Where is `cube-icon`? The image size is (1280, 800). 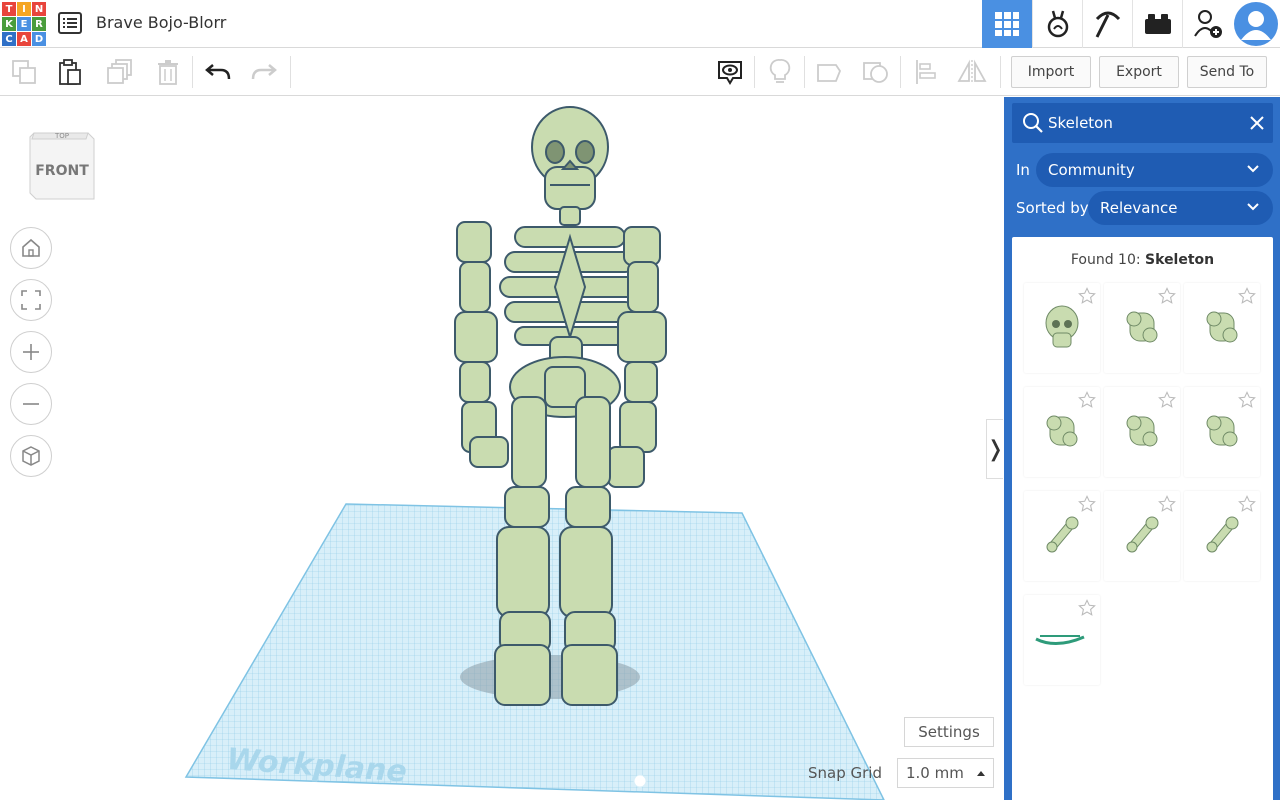
cube-icon is located at coordinates (31, 456).